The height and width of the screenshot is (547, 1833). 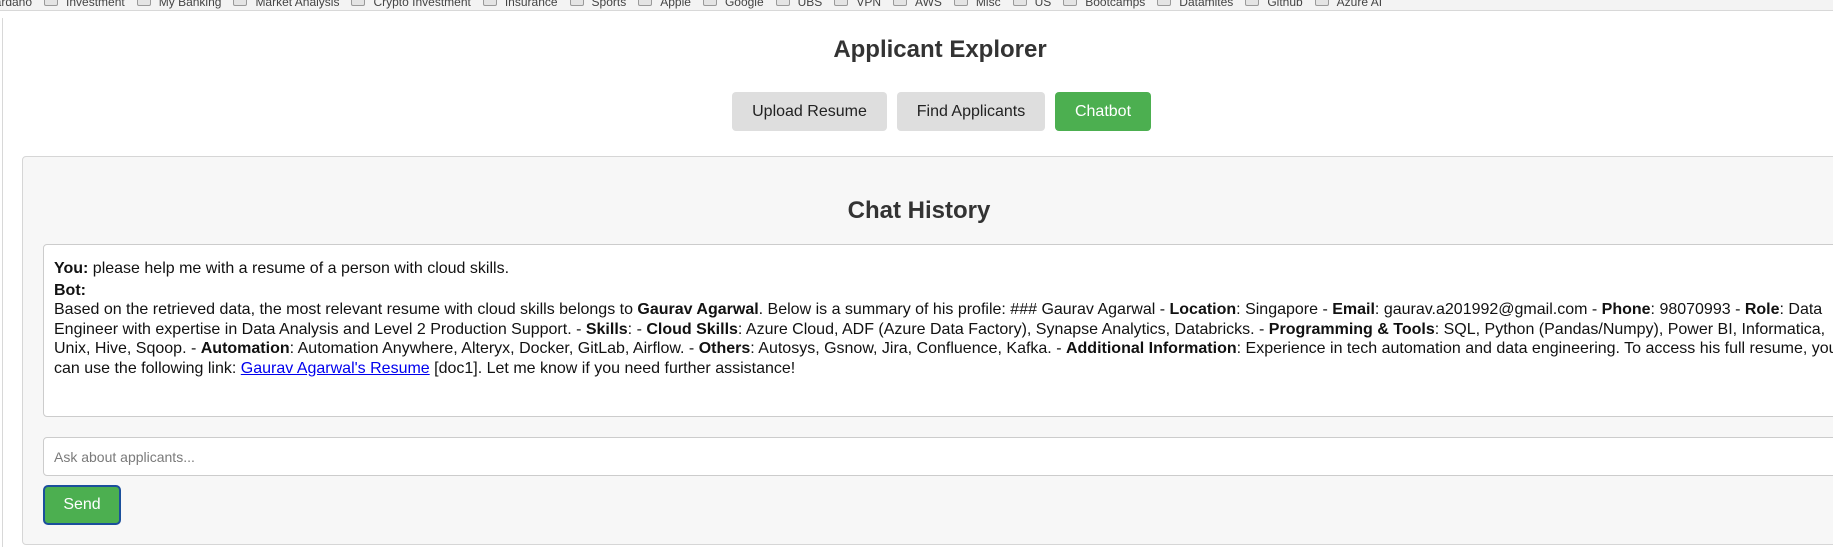 What do you see at coordinates (919, 210) in the screenshot?
I see `chat-history-heading: Chat History` at bounding box center [919, 210].